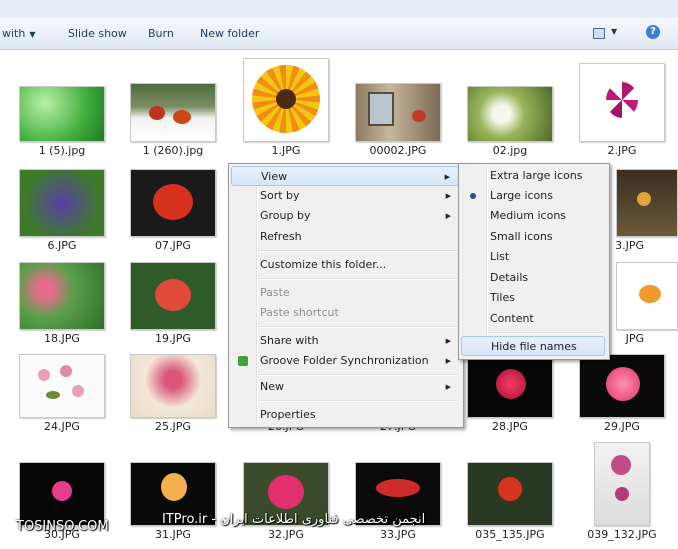 The height and width of the screenshot is (549, 678). Describe the element at coordinates (533, 176) in the screenshot. I see `view-option-extra-large-icons: Extra large icons` at that location.